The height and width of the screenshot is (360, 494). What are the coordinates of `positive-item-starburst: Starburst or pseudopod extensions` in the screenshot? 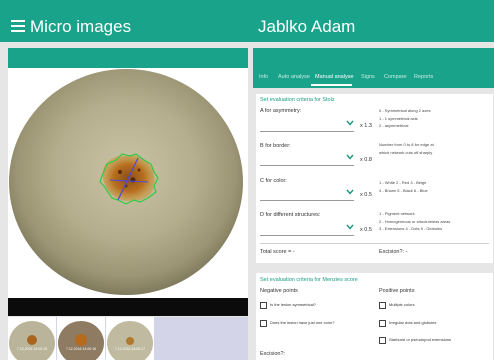 It's located at (435, 340).